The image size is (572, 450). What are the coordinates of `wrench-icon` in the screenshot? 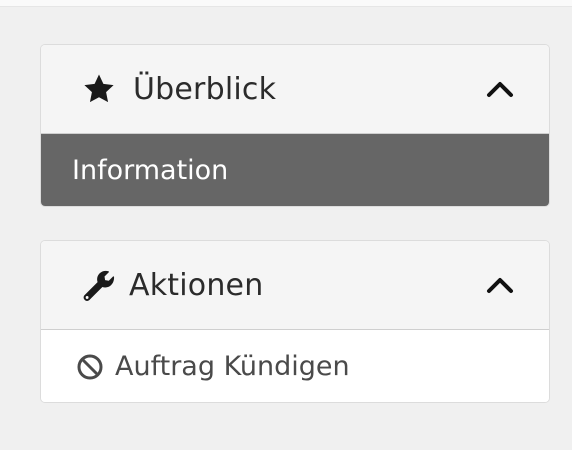 It's located at (99, 285).